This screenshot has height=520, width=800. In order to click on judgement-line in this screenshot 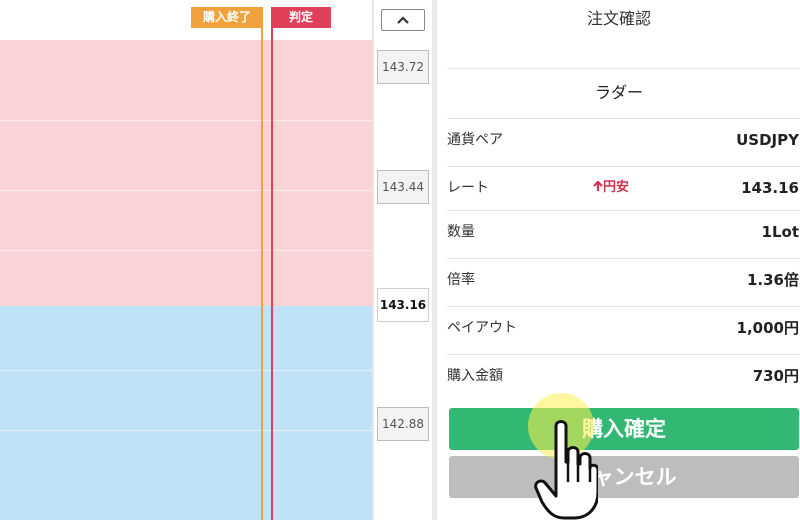, I will do `click(272, 274)`.